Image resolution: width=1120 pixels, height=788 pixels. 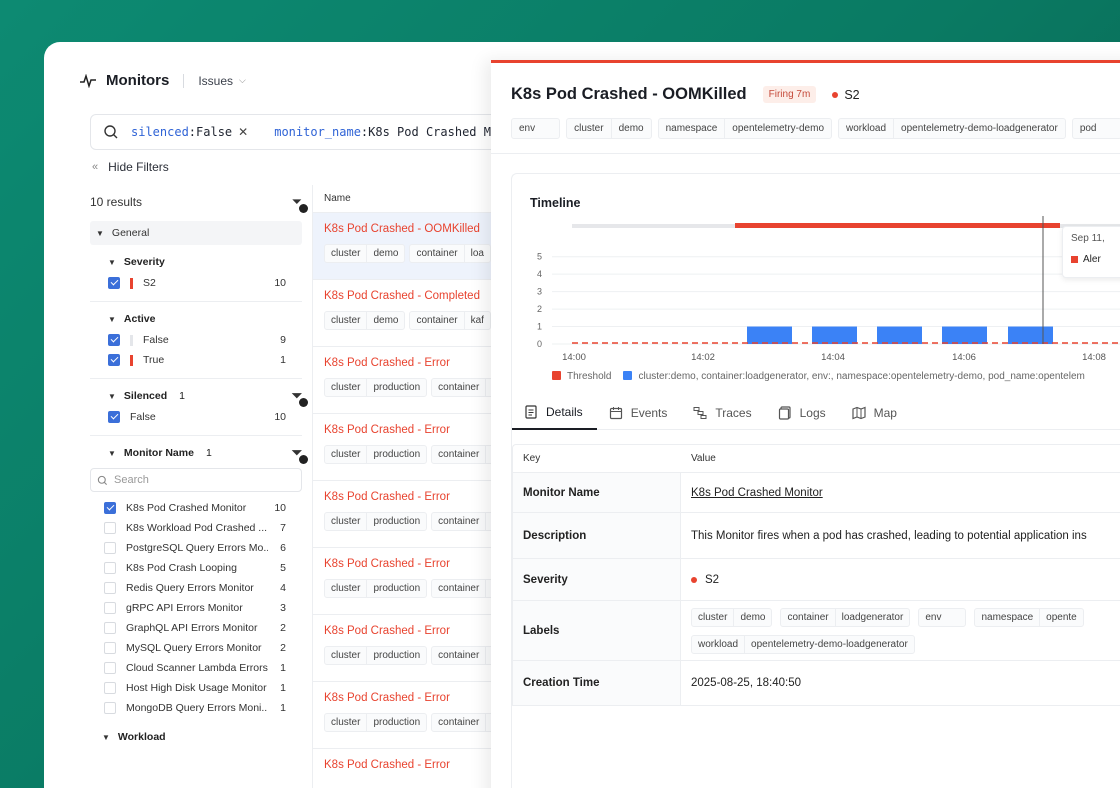 What do you see at coordinates (196, 528) in the screenshot?
I see `filter-option: K8s Workload Pod Crashed ... 7` at bounding box center [196, 528].